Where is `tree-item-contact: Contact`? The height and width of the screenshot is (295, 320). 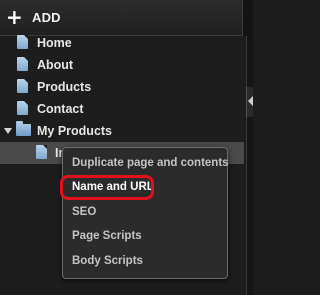
tree-item-contact: Contact is located at coordinates (122, 109).